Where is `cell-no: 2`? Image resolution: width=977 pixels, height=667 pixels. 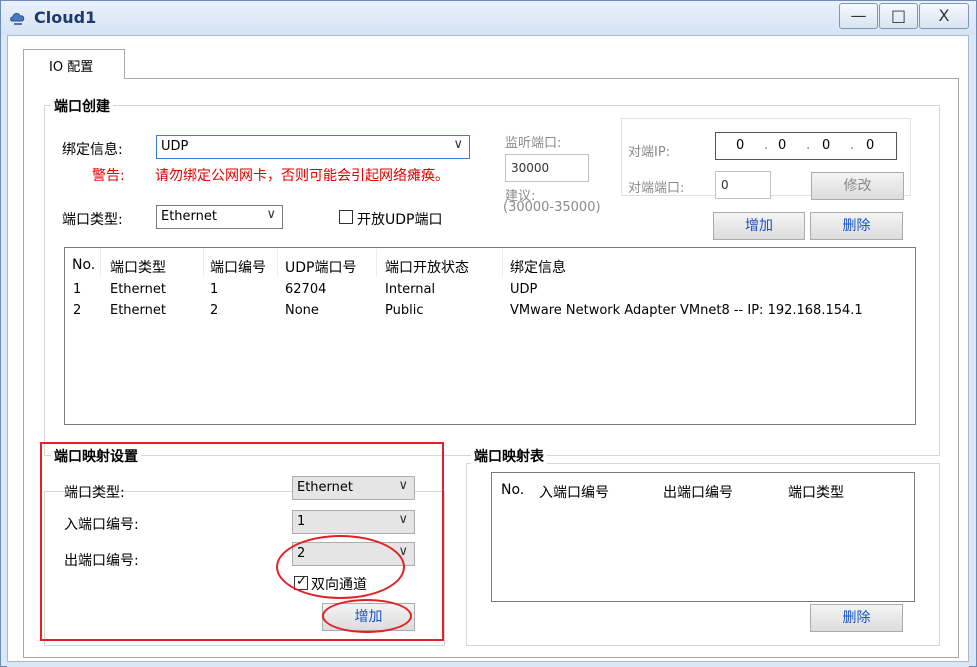
cell-no: 2 is located at coordinates (77, 310).